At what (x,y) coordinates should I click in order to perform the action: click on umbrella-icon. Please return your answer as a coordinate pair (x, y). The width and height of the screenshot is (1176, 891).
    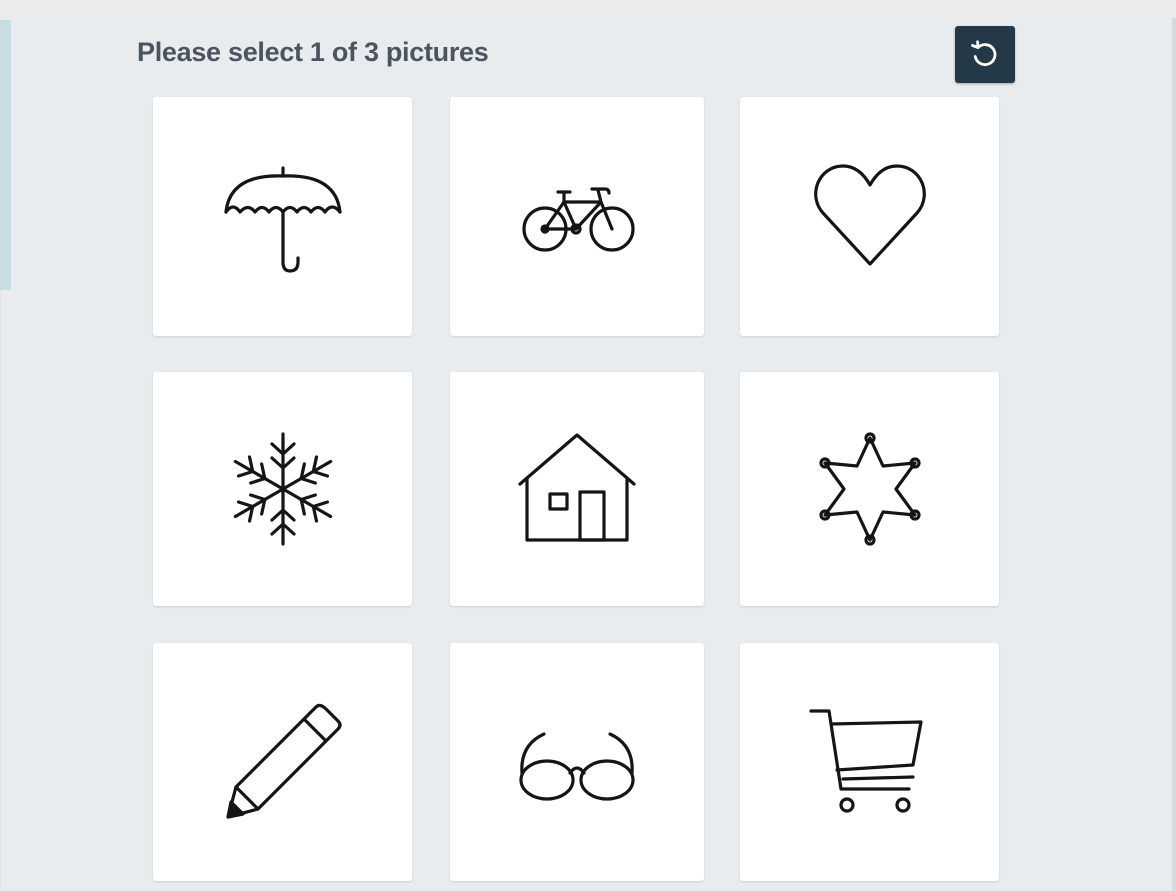
    Looking at the image, I should click on (282, 219).